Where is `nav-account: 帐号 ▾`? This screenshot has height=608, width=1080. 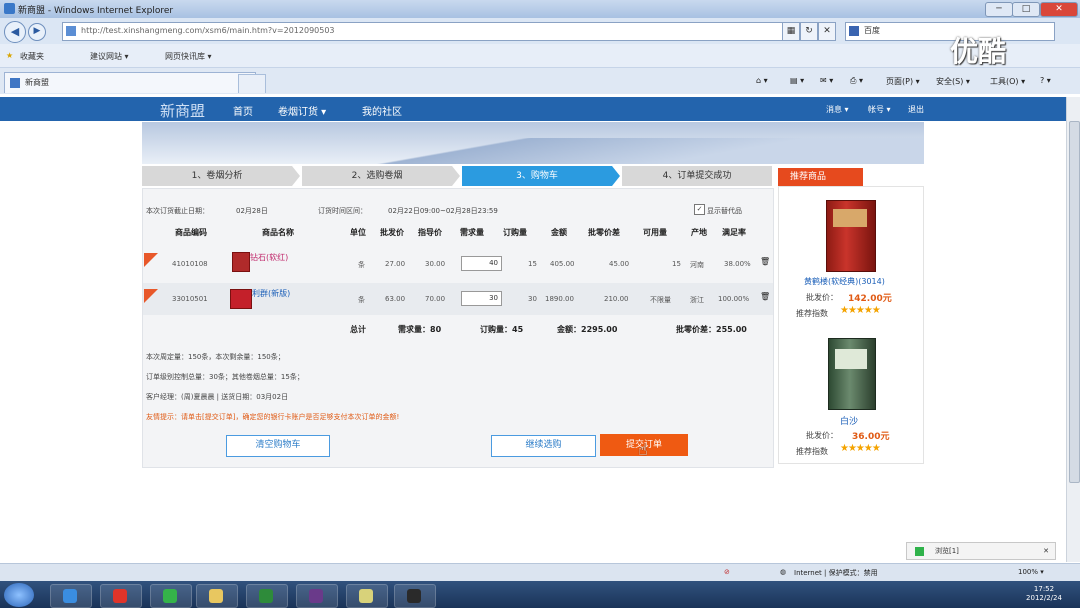 nav-account: 帐号 ▾ is located at coordinates (879, 109).